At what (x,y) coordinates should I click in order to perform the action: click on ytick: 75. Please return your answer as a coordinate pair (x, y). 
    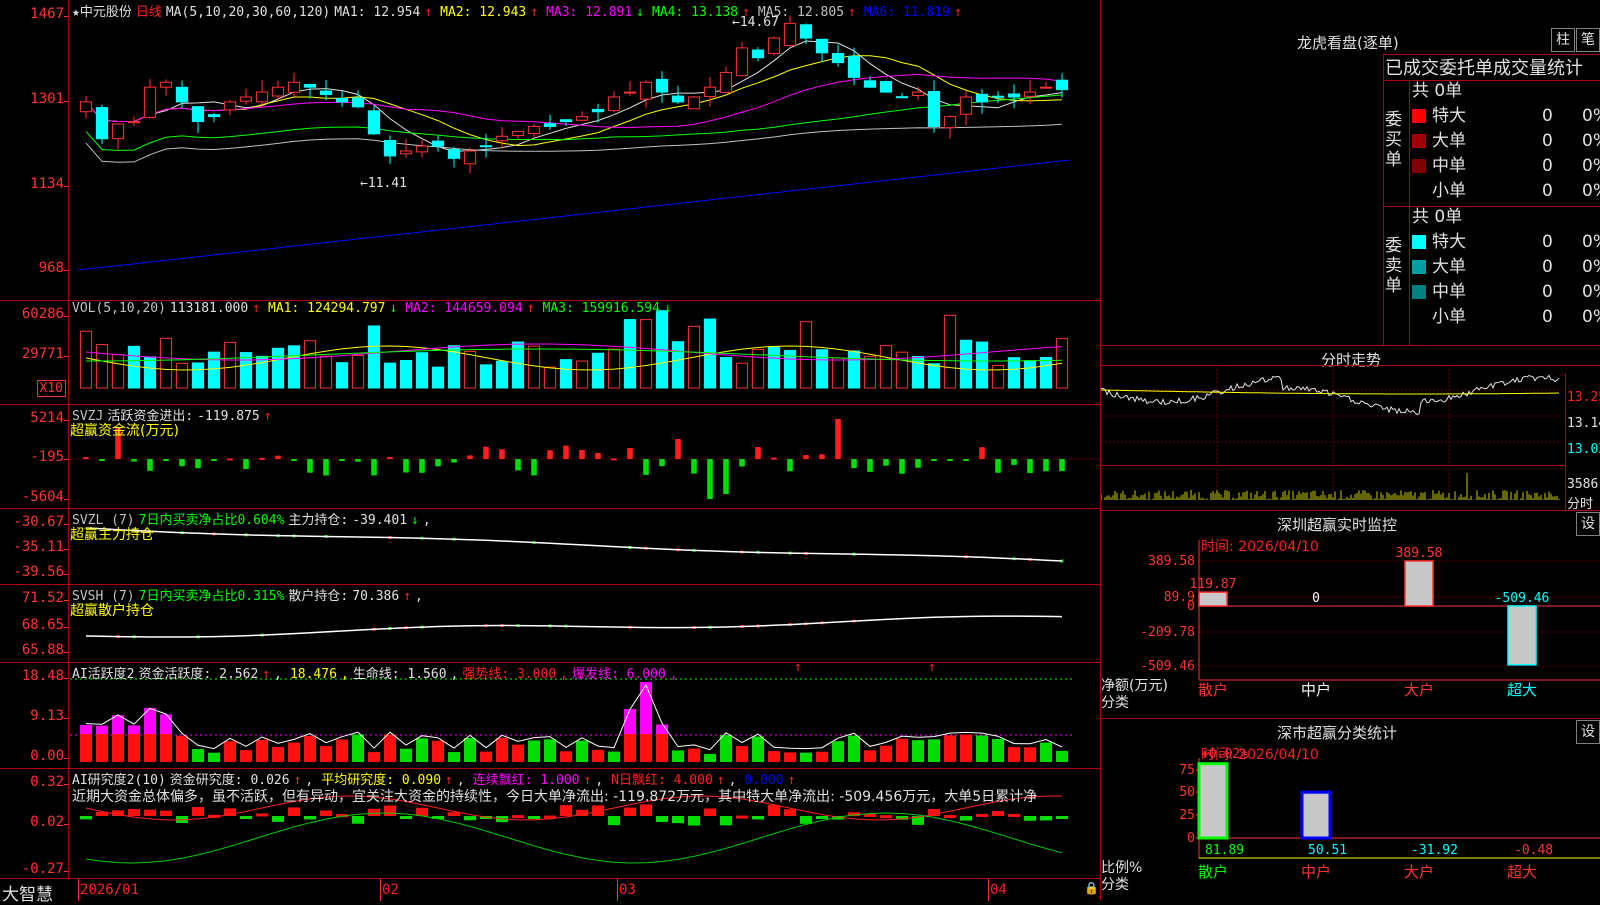
    Looking at the image, I should click on (1187, 770).